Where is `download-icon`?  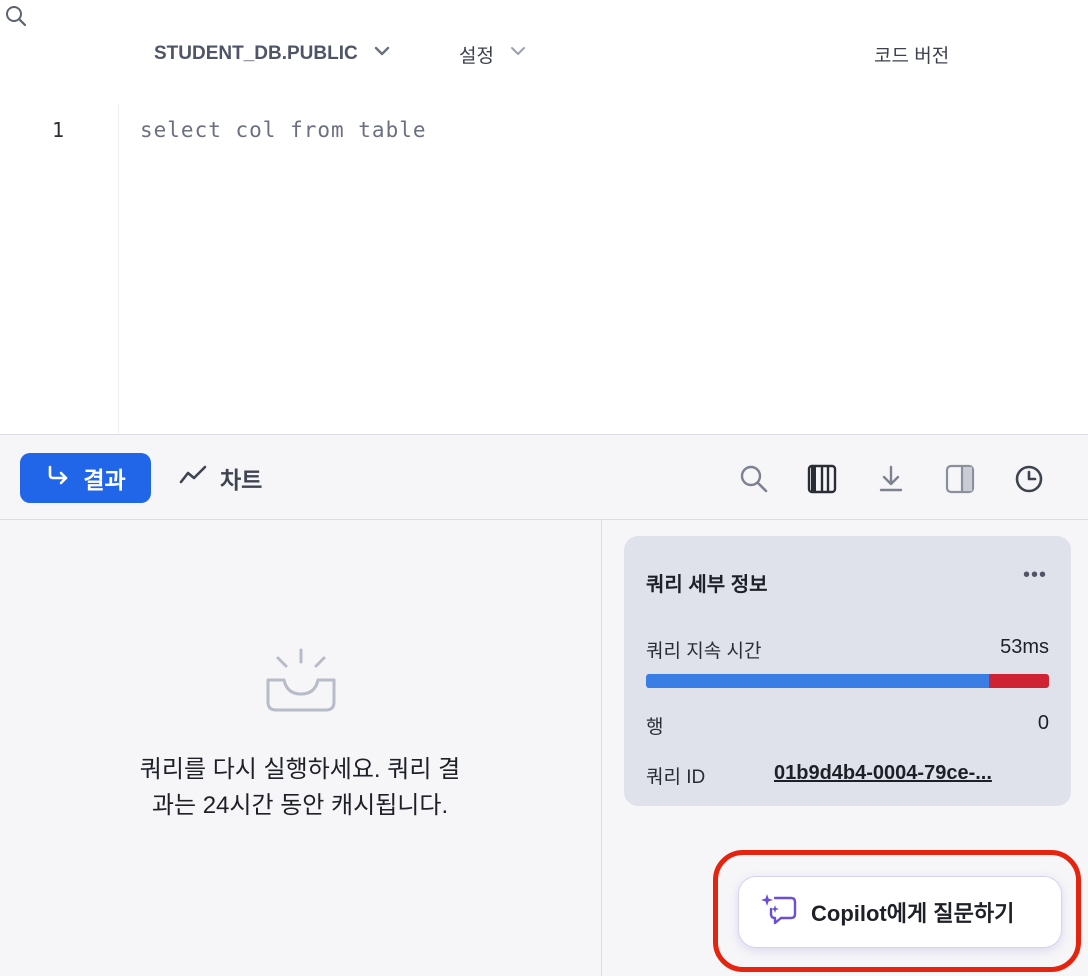 download-icon is located at coordinates (891, 479).